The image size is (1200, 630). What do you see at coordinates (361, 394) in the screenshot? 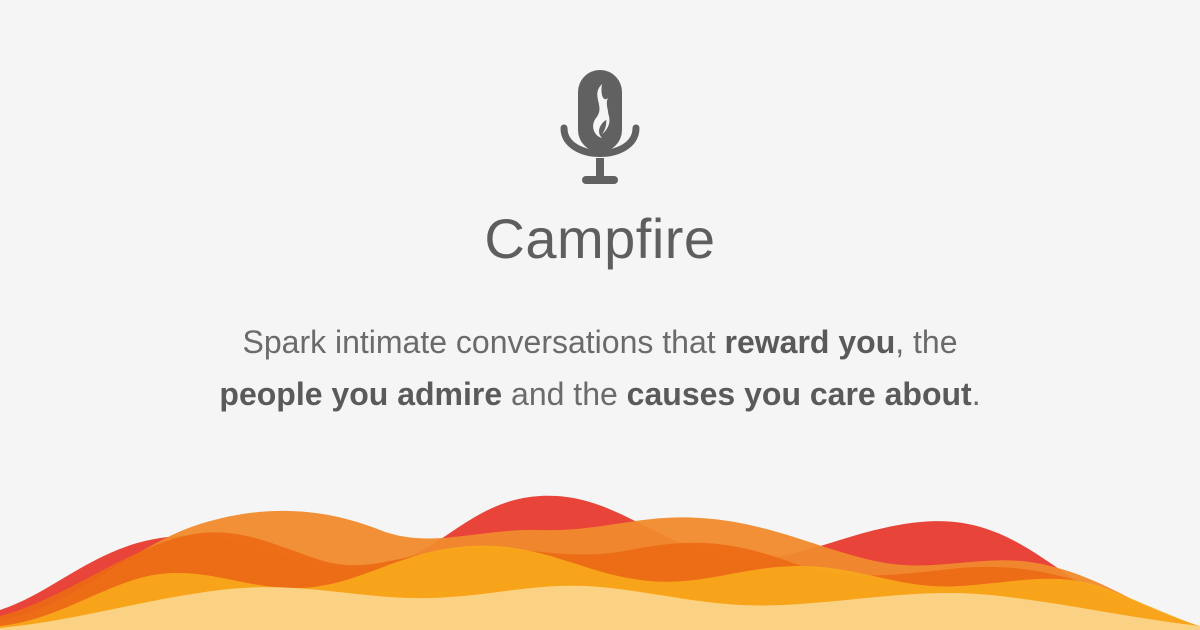
I see `tagline-emphasis-people: people you admire` at bounding box center [361, 394].